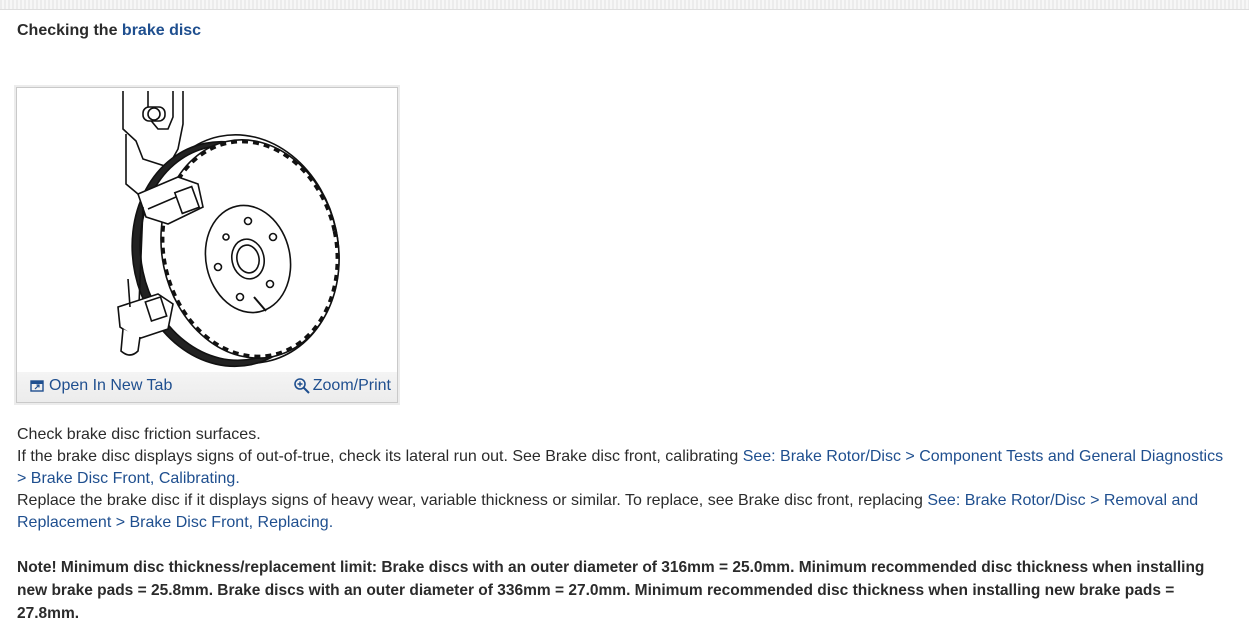 The height and width of the screenshot is (625, 1249). Describe the element at coordinates (111, 385) in the screenshot. I see `open-in-new-tab-label: Open In New Tab` at that location.